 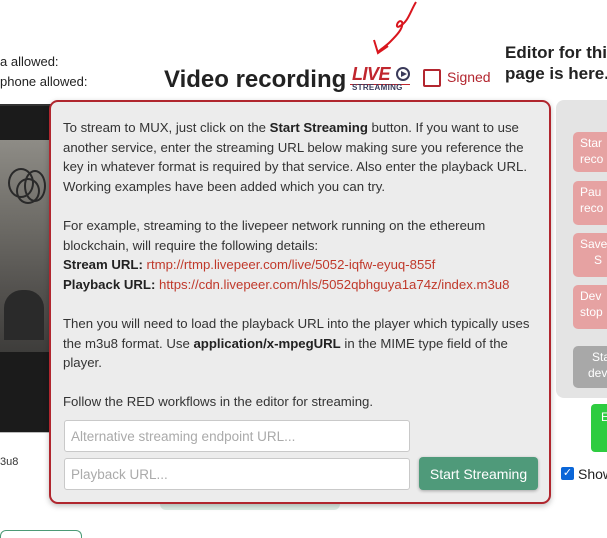 I want to click on camera-preview-image, so click(x=26, y=246).